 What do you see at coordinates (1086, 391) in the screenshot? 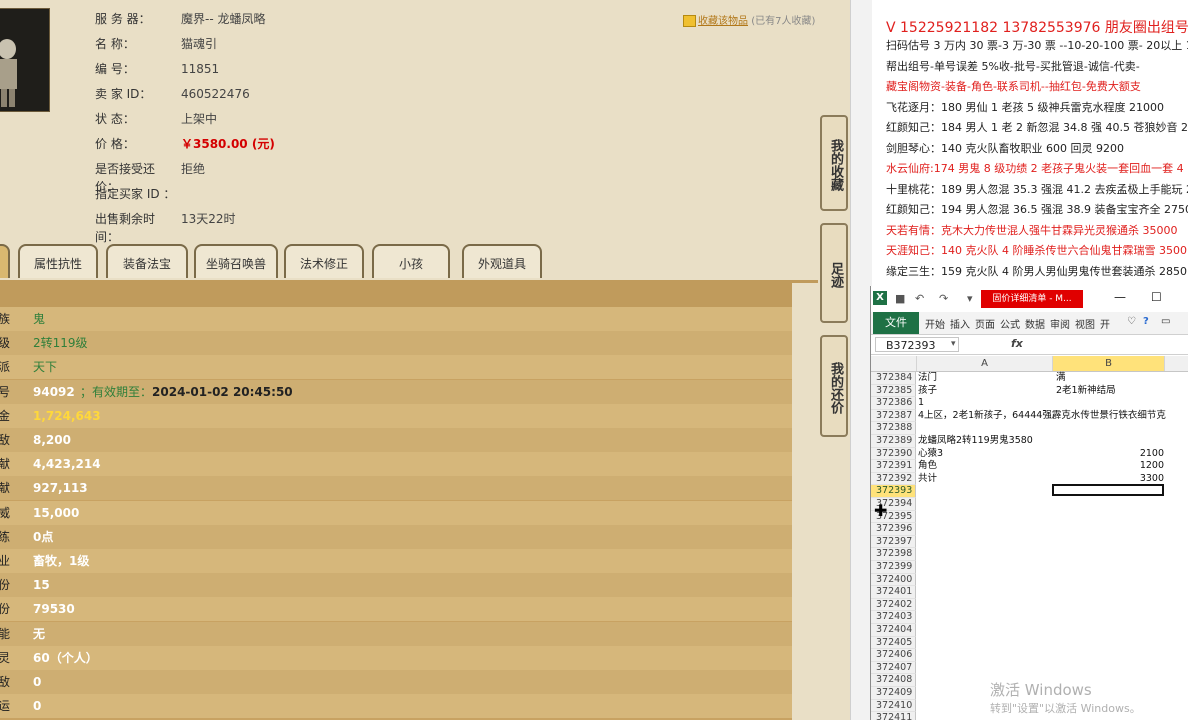
I see `cell-b: 2老1新神结局` at bounding box center [1086, 391].